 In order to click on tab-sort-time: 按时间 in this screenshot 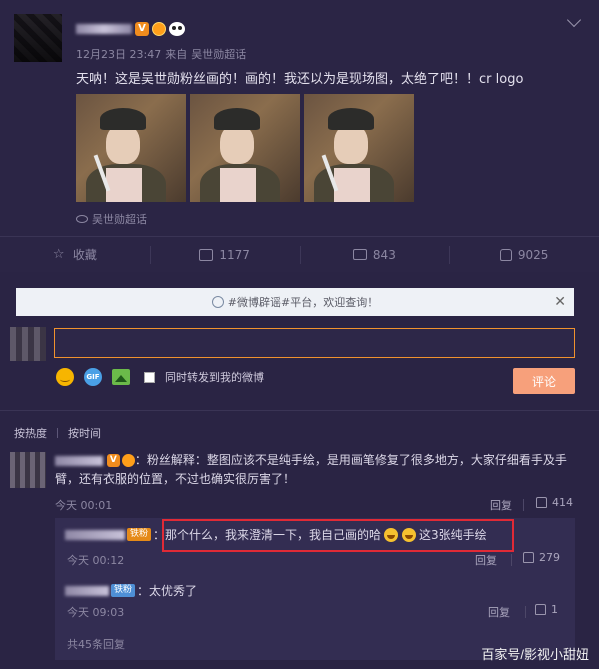, I will do `click(84, 433)`.